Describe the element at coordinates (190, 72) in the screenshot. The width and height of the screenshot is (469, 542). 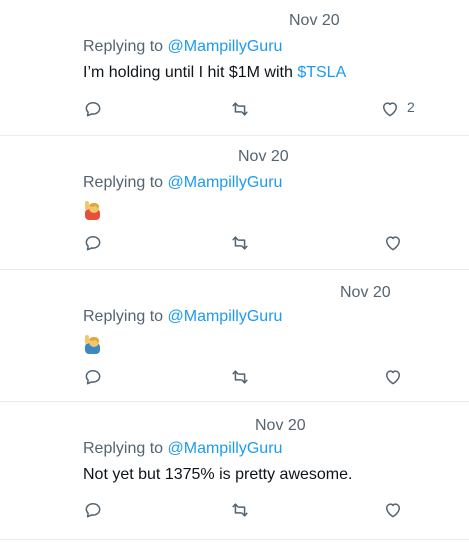
I see `tweet-text-main: I’m holding until I hit $1M with` at that location.